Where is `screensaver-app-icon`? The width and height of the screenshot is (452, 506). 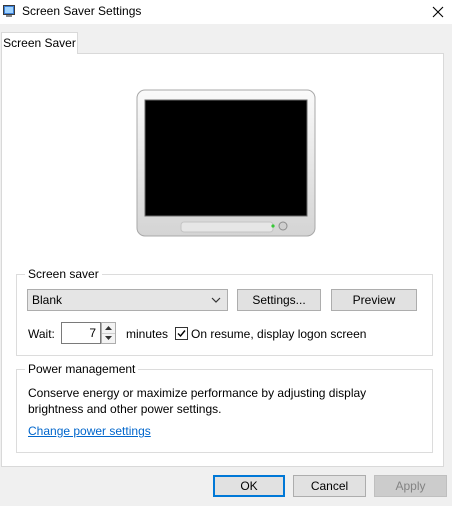
screensaver-app-icon is located at coordinates (9, 11).